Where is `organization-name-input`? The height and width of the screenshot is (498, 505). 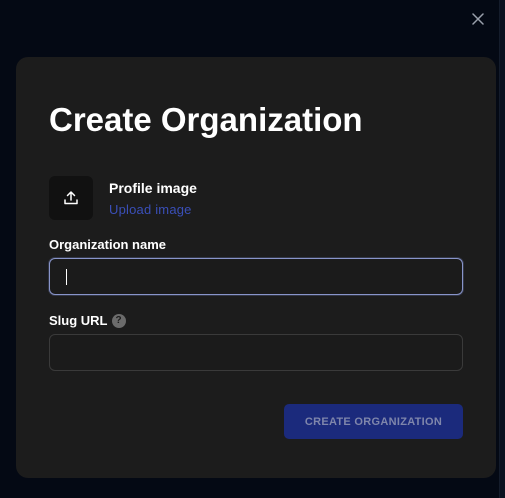 organization-name-input is located at coordinates (256, 276).